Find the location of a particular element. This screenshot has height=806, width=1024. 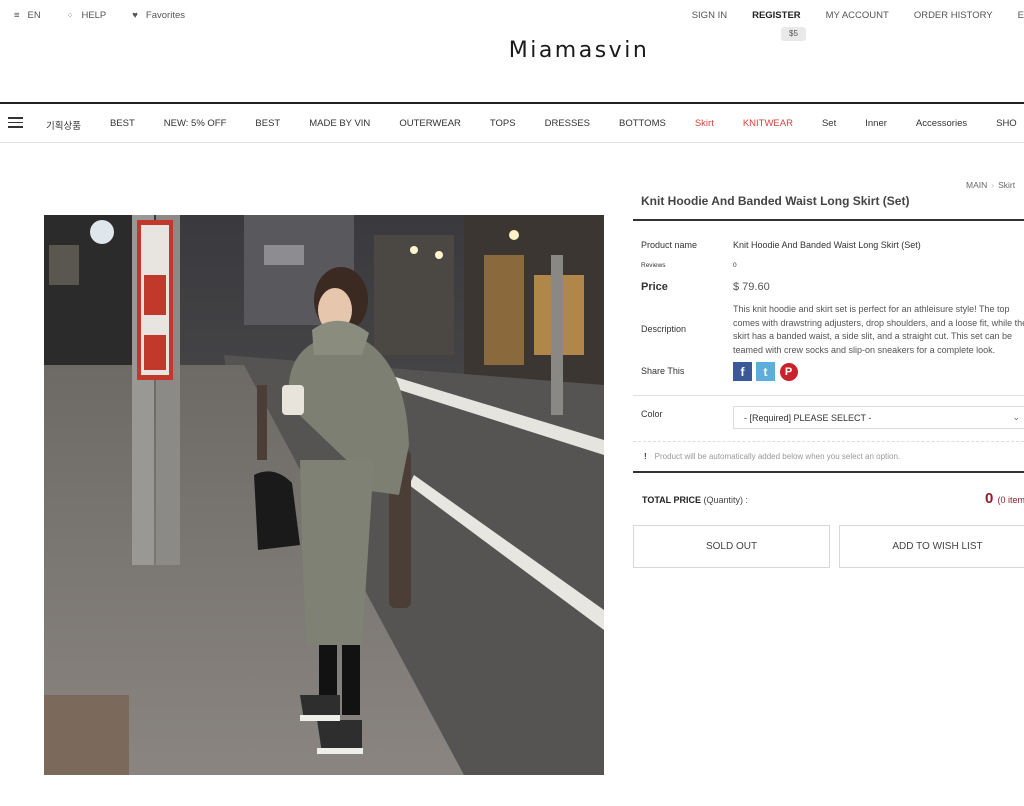

color-select-value: - [Required] PLEASE SELECT - is located at coordinates (808, 418).